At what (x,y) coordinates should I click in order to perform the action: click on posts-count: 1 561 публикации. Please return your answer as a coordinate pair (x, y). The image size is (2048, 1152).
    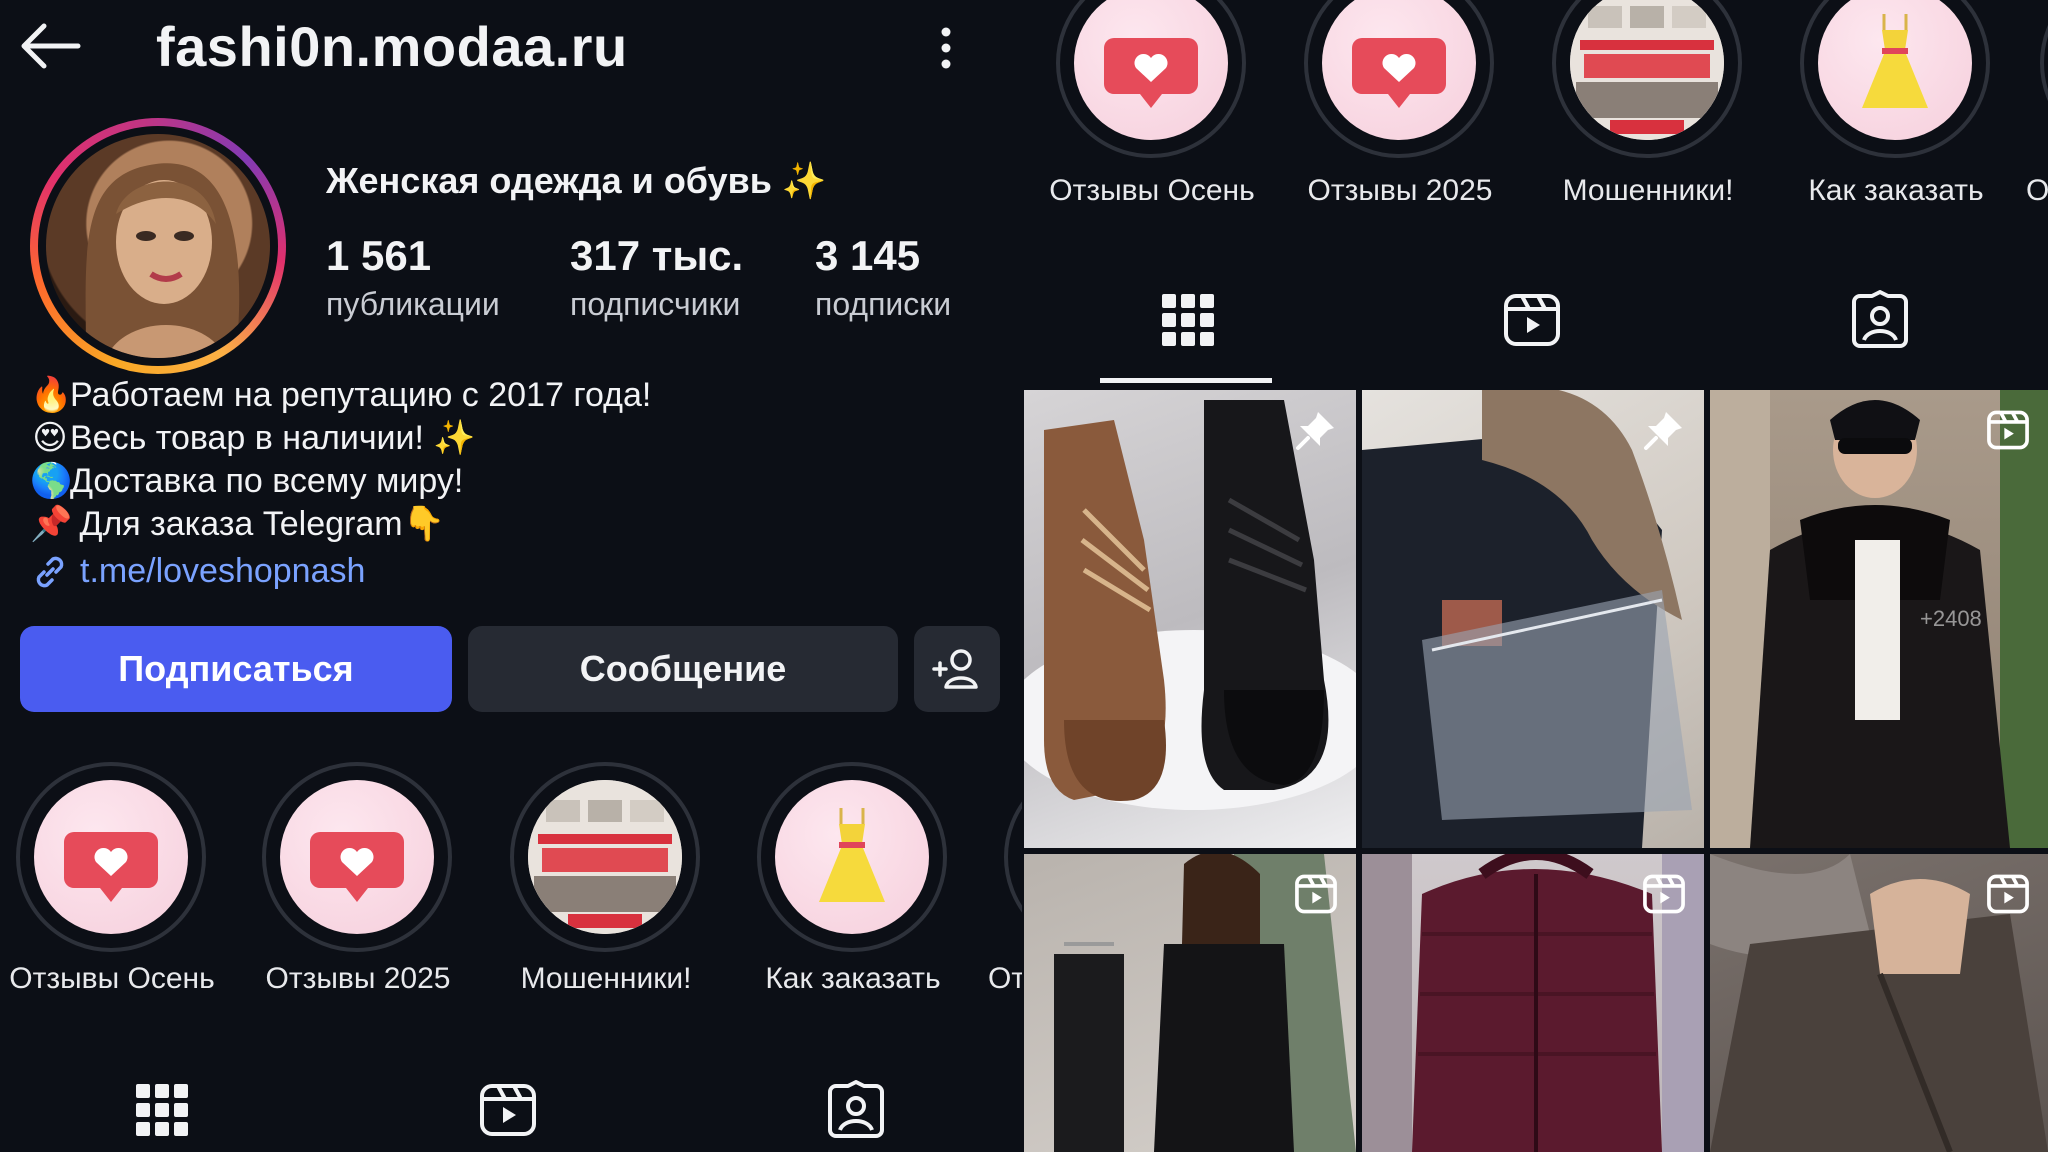
    Looking at the image, I should click on (413, 277).